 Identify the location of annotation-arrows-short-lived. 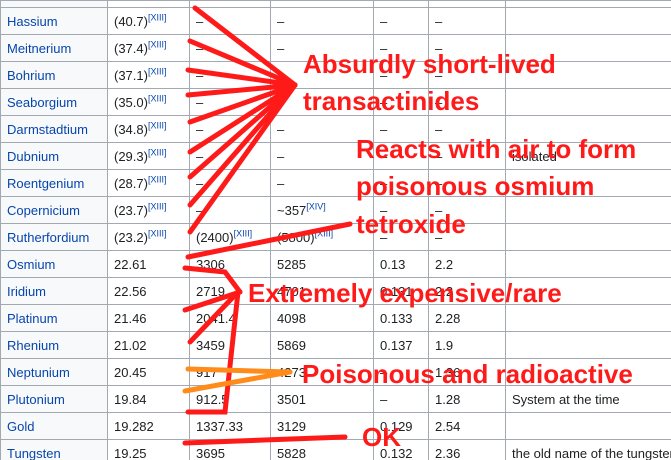
(241, 120).